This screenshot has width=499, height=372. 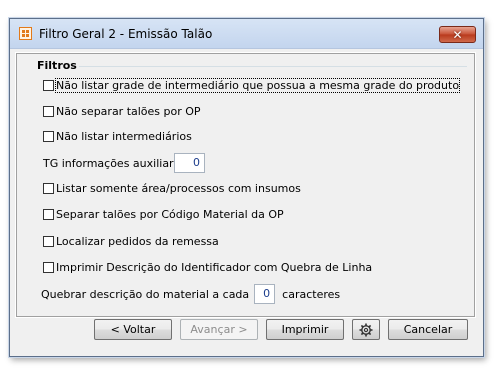 I want to click on option-label: Não separar talões por OP, so click(x=128, y=111).